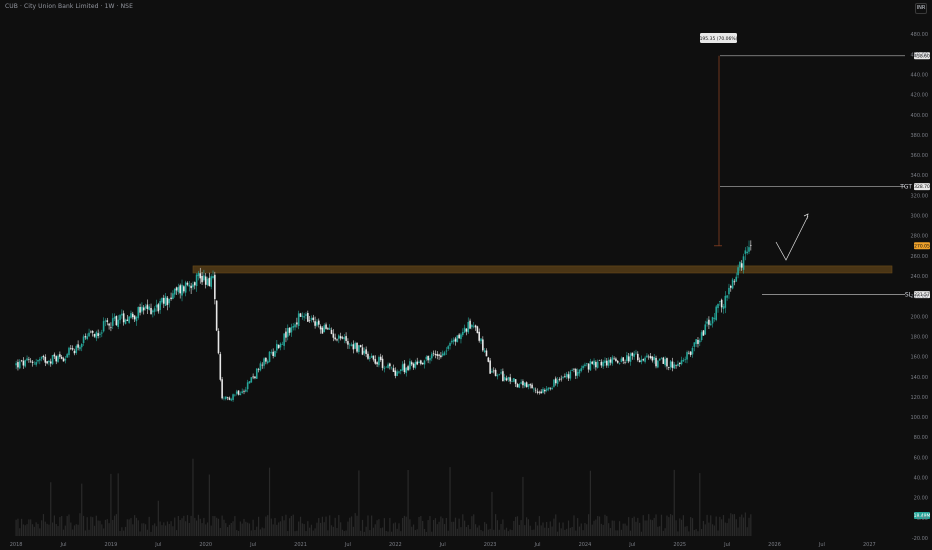 The width and height of the screenshot is (932, 550). Describe the element at coordinates (920, 156) in the screenshot. I see `y-tick-label: 360.00` at that location.